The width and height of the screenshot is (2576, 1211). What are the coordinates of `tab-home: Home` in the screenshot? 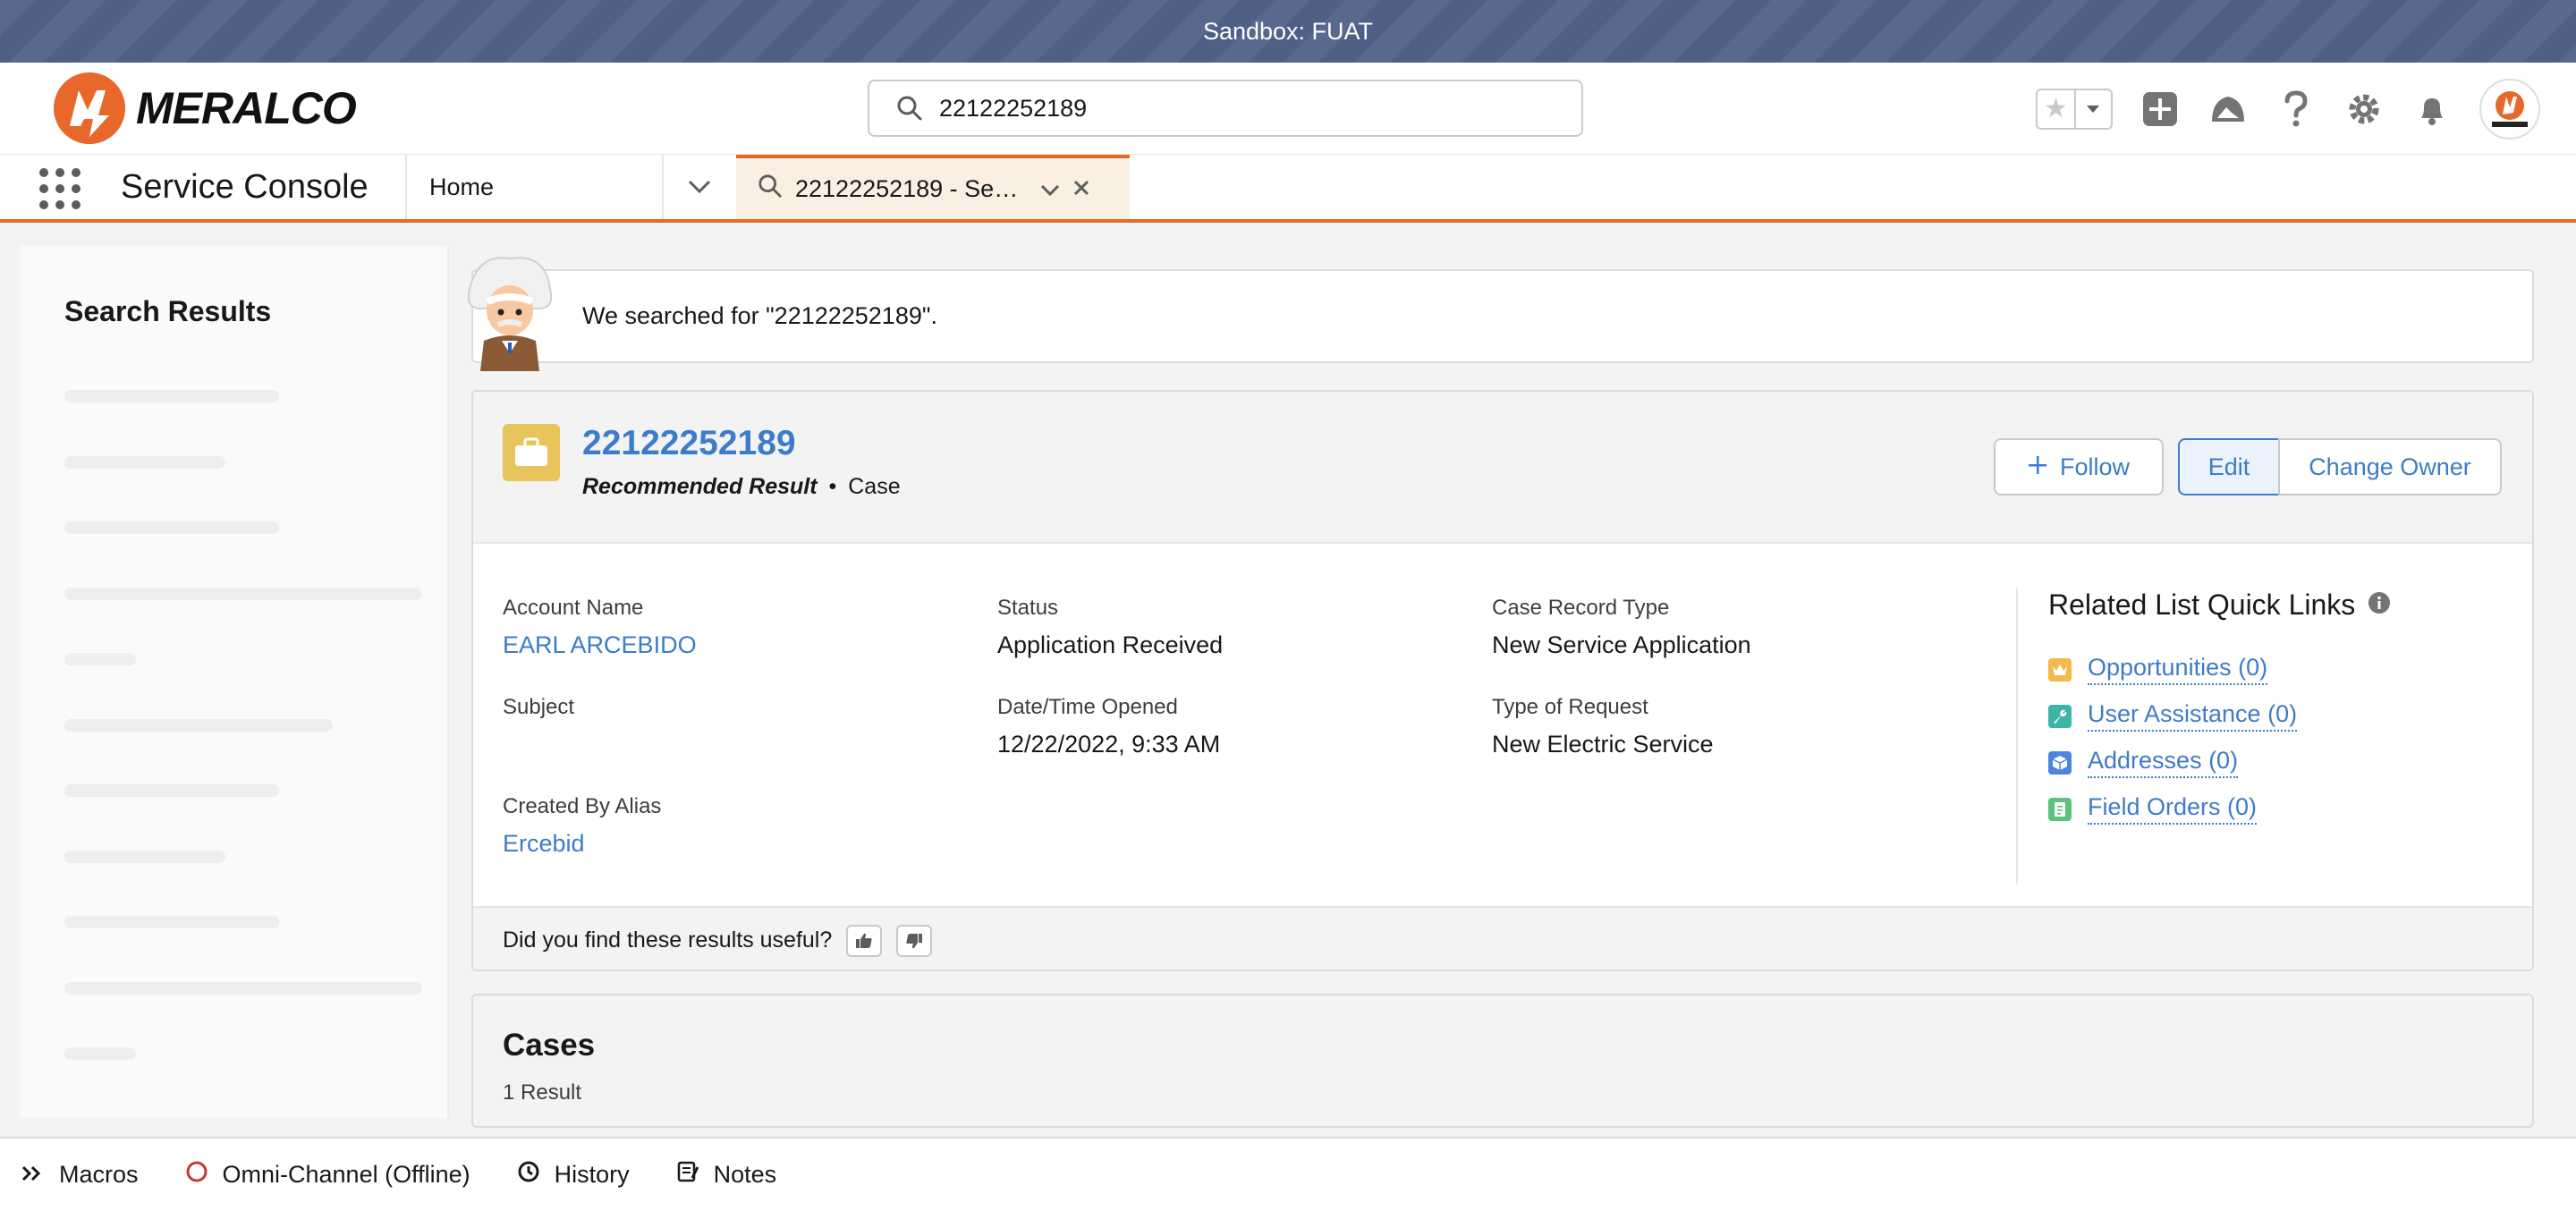 It's located at (535, 187).